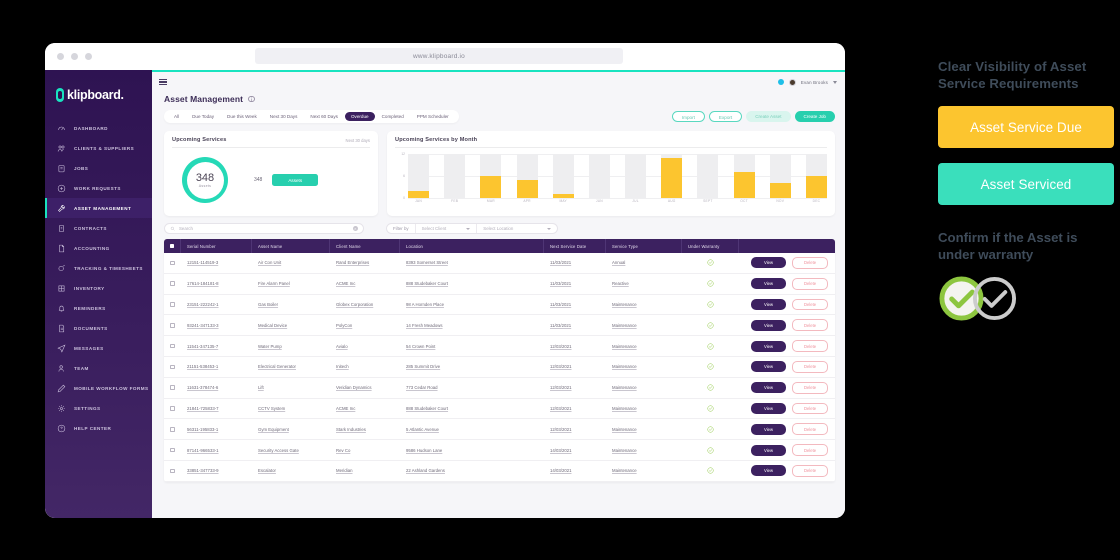  Describe the element at coordinates (172, 246) in the screenshot. I see `select-all-header` at that location.